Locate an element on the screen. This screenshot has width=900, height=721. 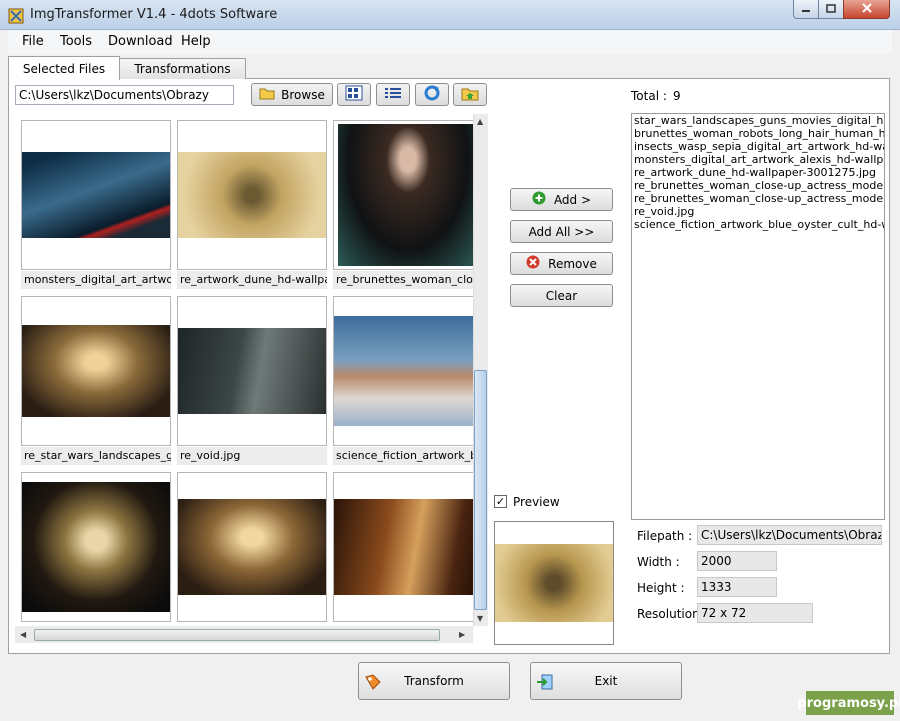
resolution-value: 72 x 72 is located at coordinates (755, 613).